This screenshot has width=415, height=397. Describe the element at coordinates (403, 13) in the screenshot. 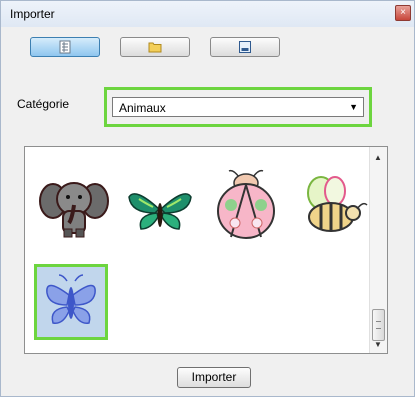

I see `close-button: ×` at that location.